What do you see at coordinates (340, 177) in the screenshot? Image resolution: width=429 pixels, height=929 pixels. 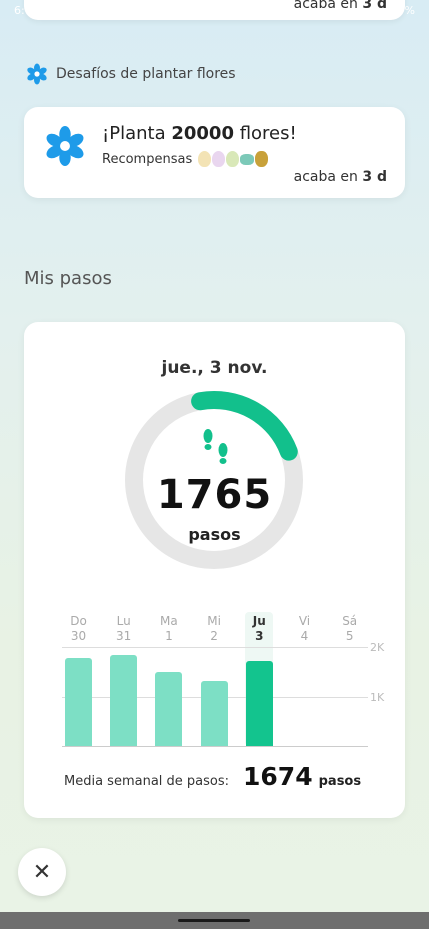 I see `challenge-ends: acaba en 3 d` at bounding box center [340, 177].